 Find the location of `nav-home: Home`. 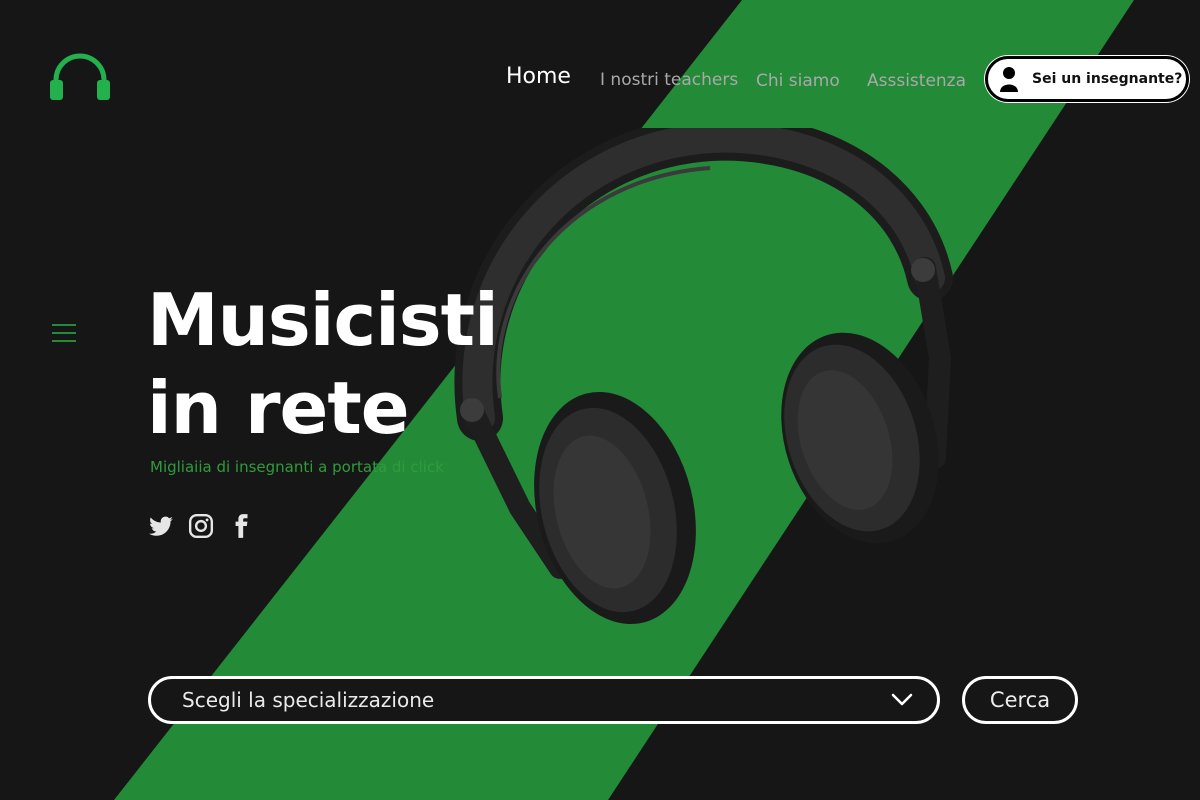

nav-home: Home is located at coordinates (538, 76).